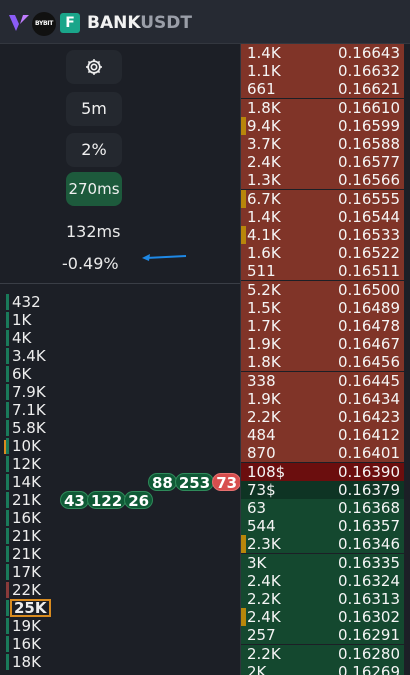 The width and height of the screenshot is (410, 675). What do you see at coordinates (368, 107) in the screenshot?
I see `order-price: 0.16610` at bounding box center [368, 107].